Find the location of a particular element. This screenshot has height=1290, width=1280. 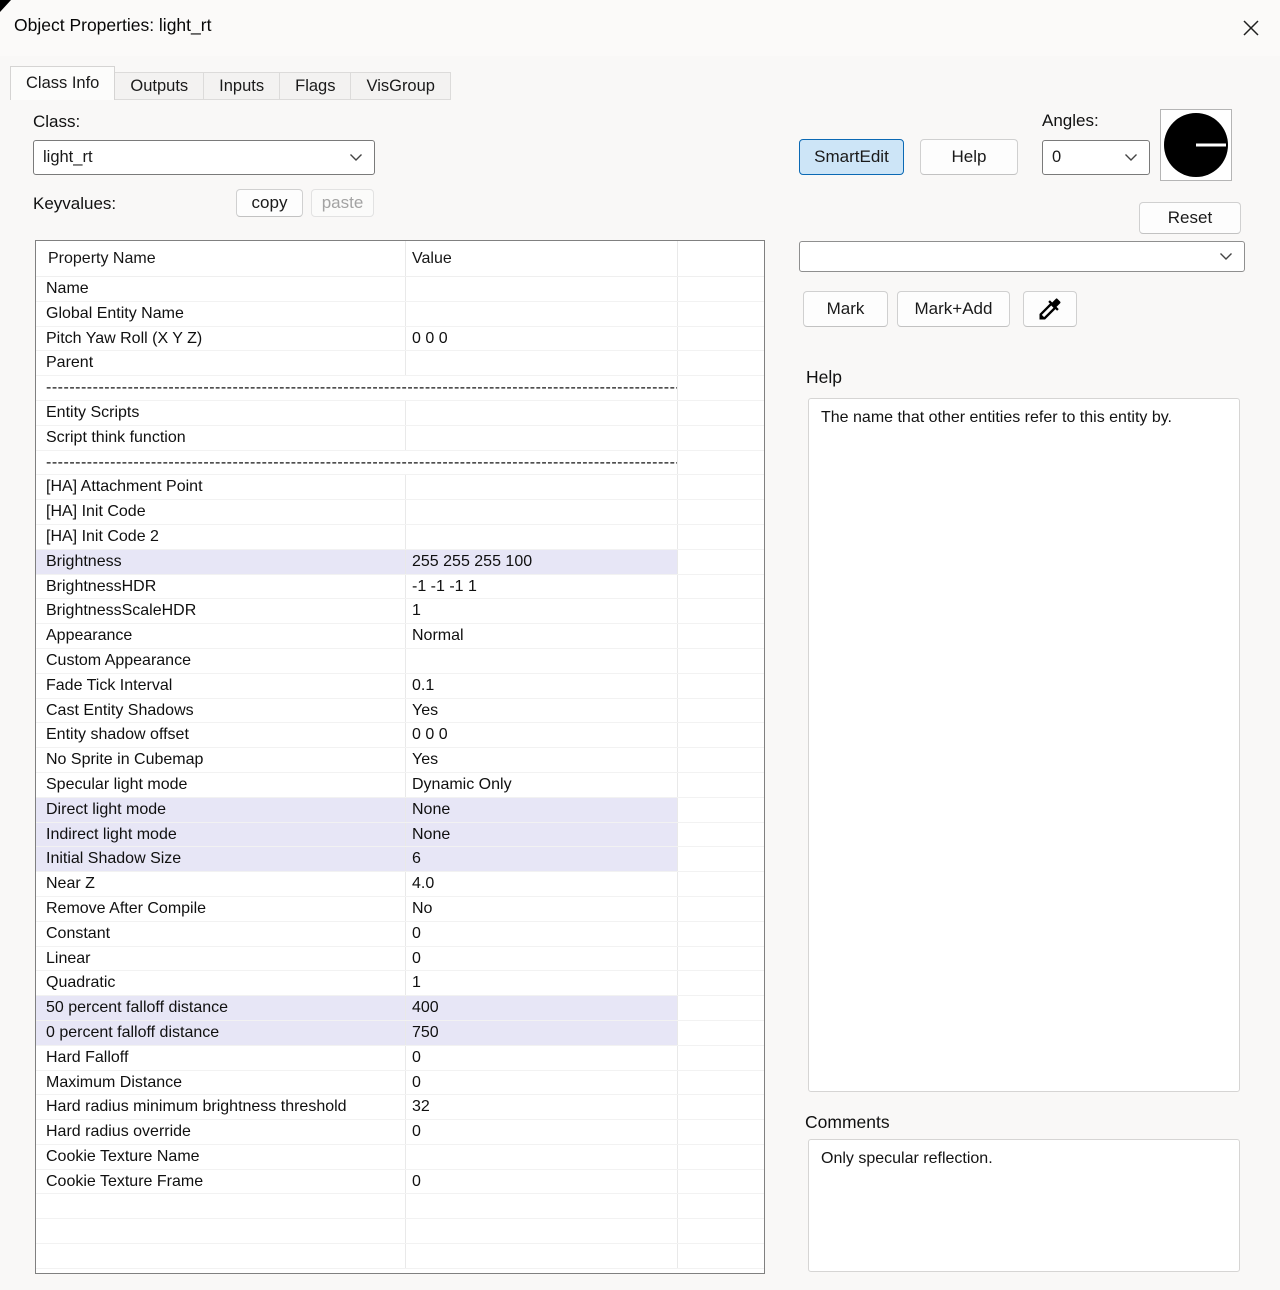

property-value-cell: 750 is located at coordinates (542, 1032).